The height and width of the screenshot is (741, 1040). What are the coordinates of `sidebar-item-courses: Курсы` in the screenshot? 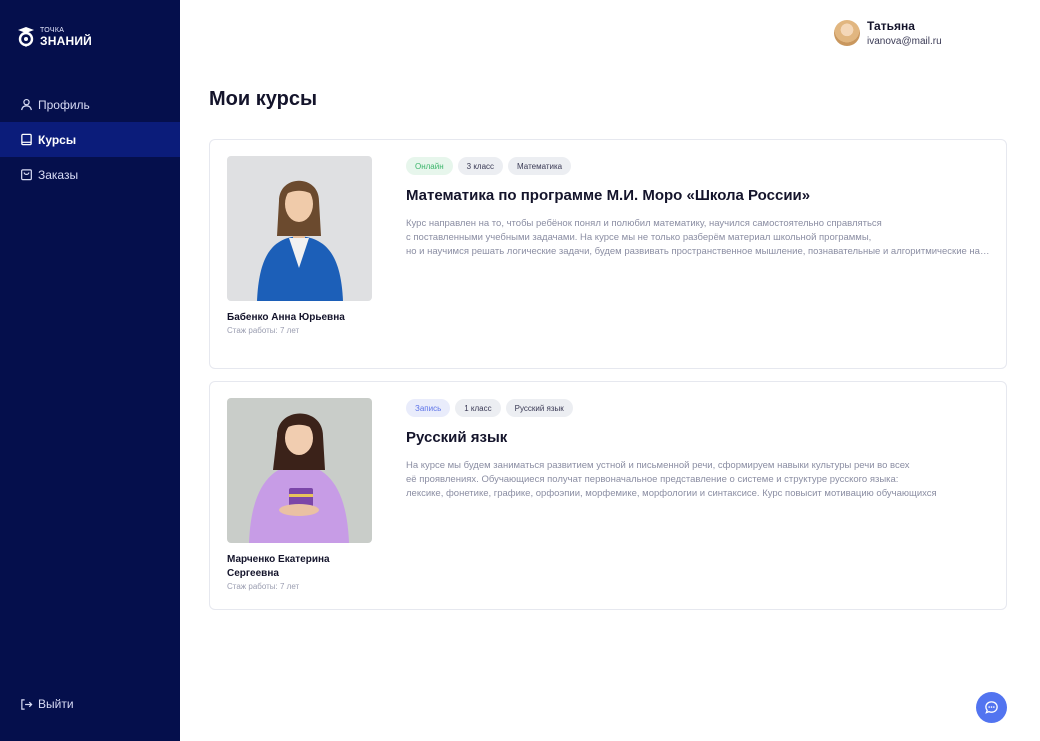 It's located at (90, 139).